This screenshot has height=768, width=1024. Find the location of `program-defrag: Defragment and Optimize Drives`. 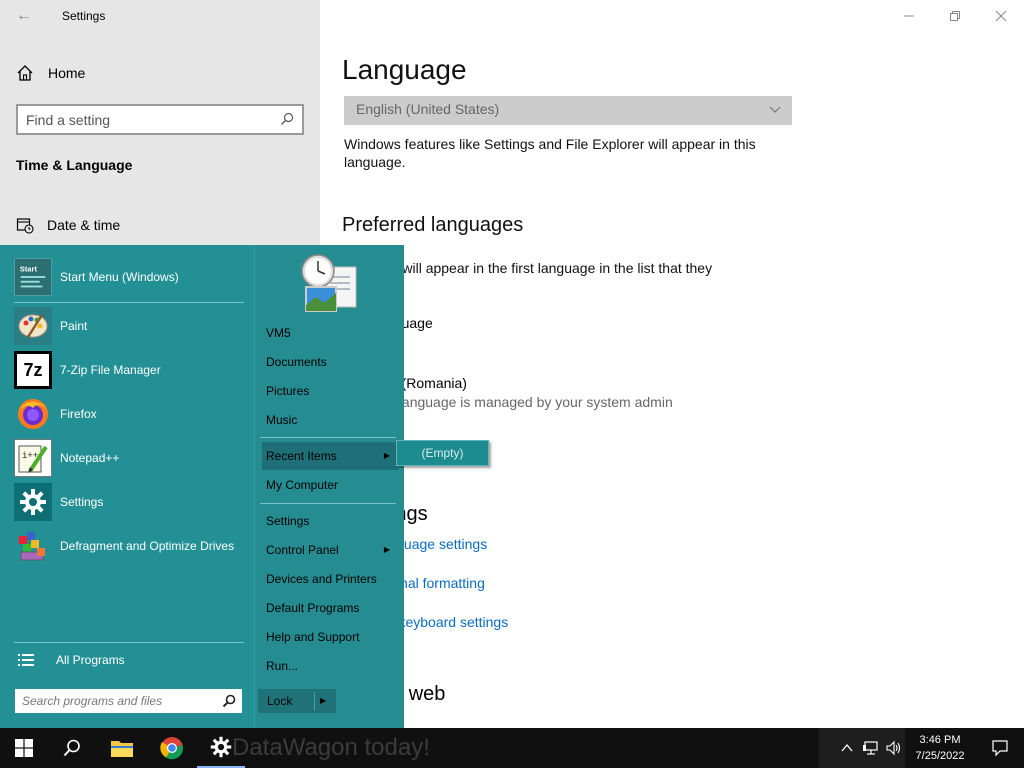

program-defrag: Defragment and Optimize Drives is located at coordinates (129, 546).